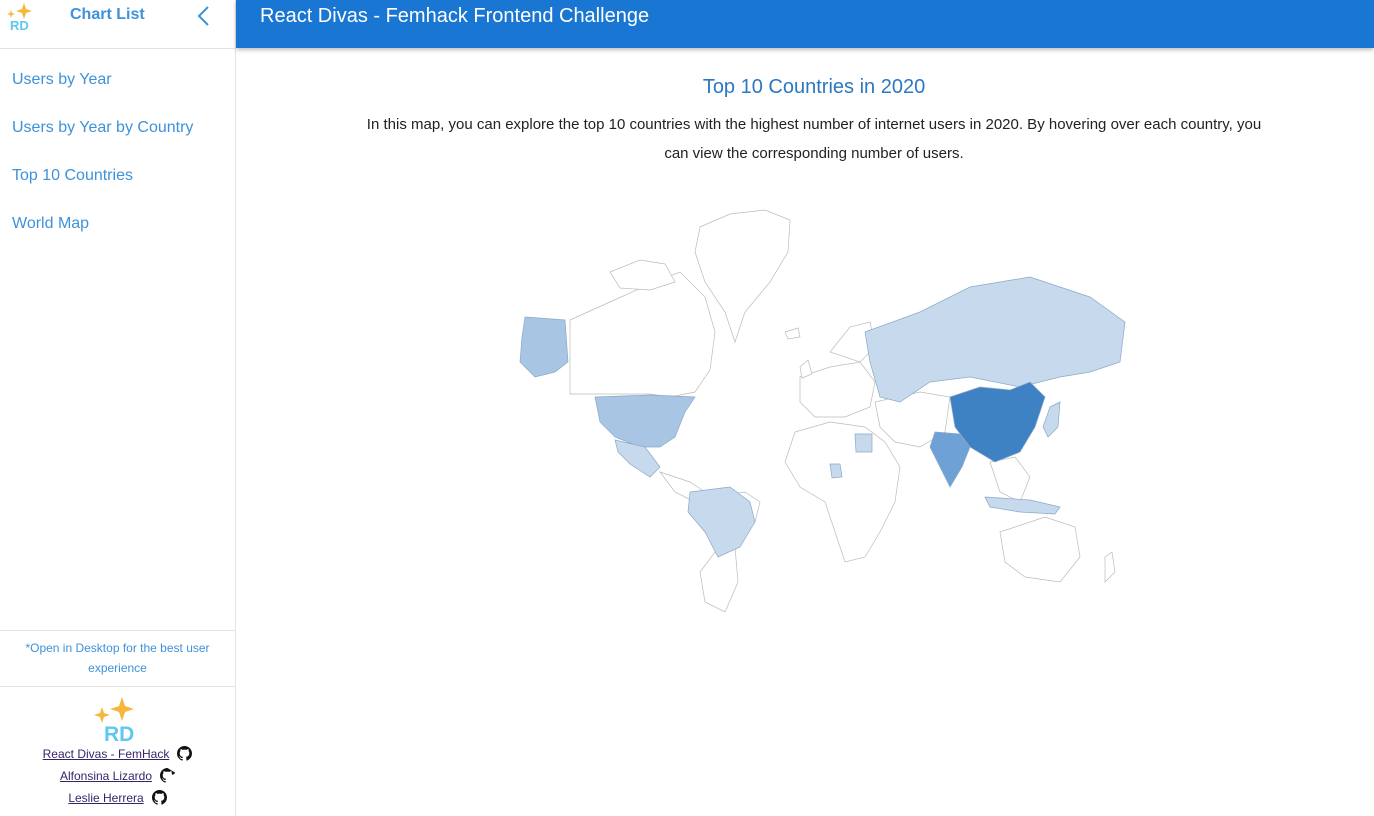  Describe the element at coordinates (114, 720) in the screenshot. I see `react-divas-logo-large: RD` at that location.